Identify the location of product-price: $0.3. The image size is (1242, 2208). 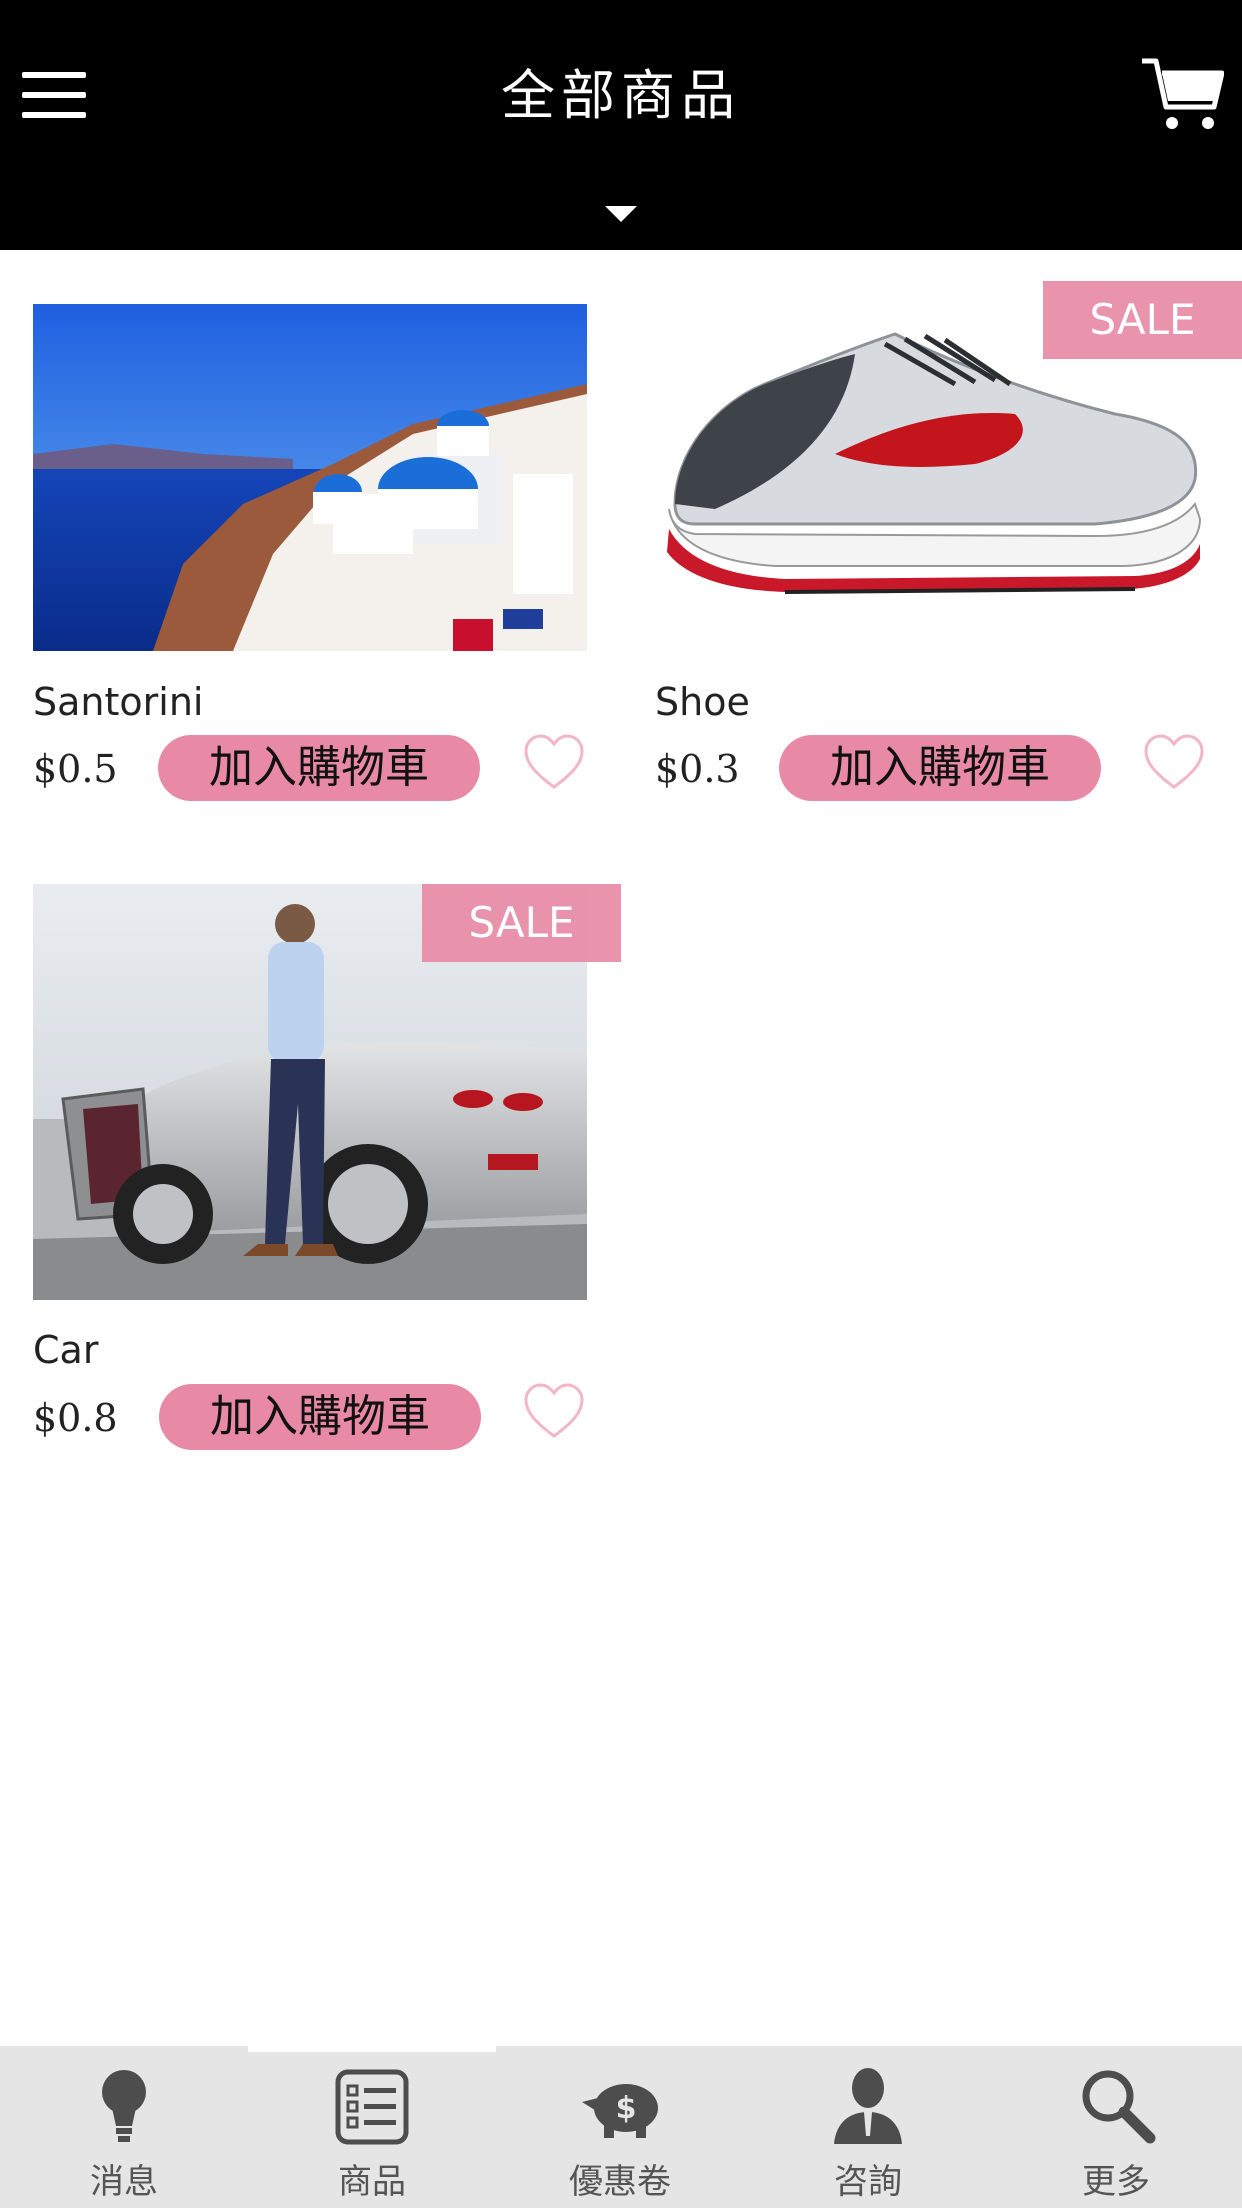
(697, 769).